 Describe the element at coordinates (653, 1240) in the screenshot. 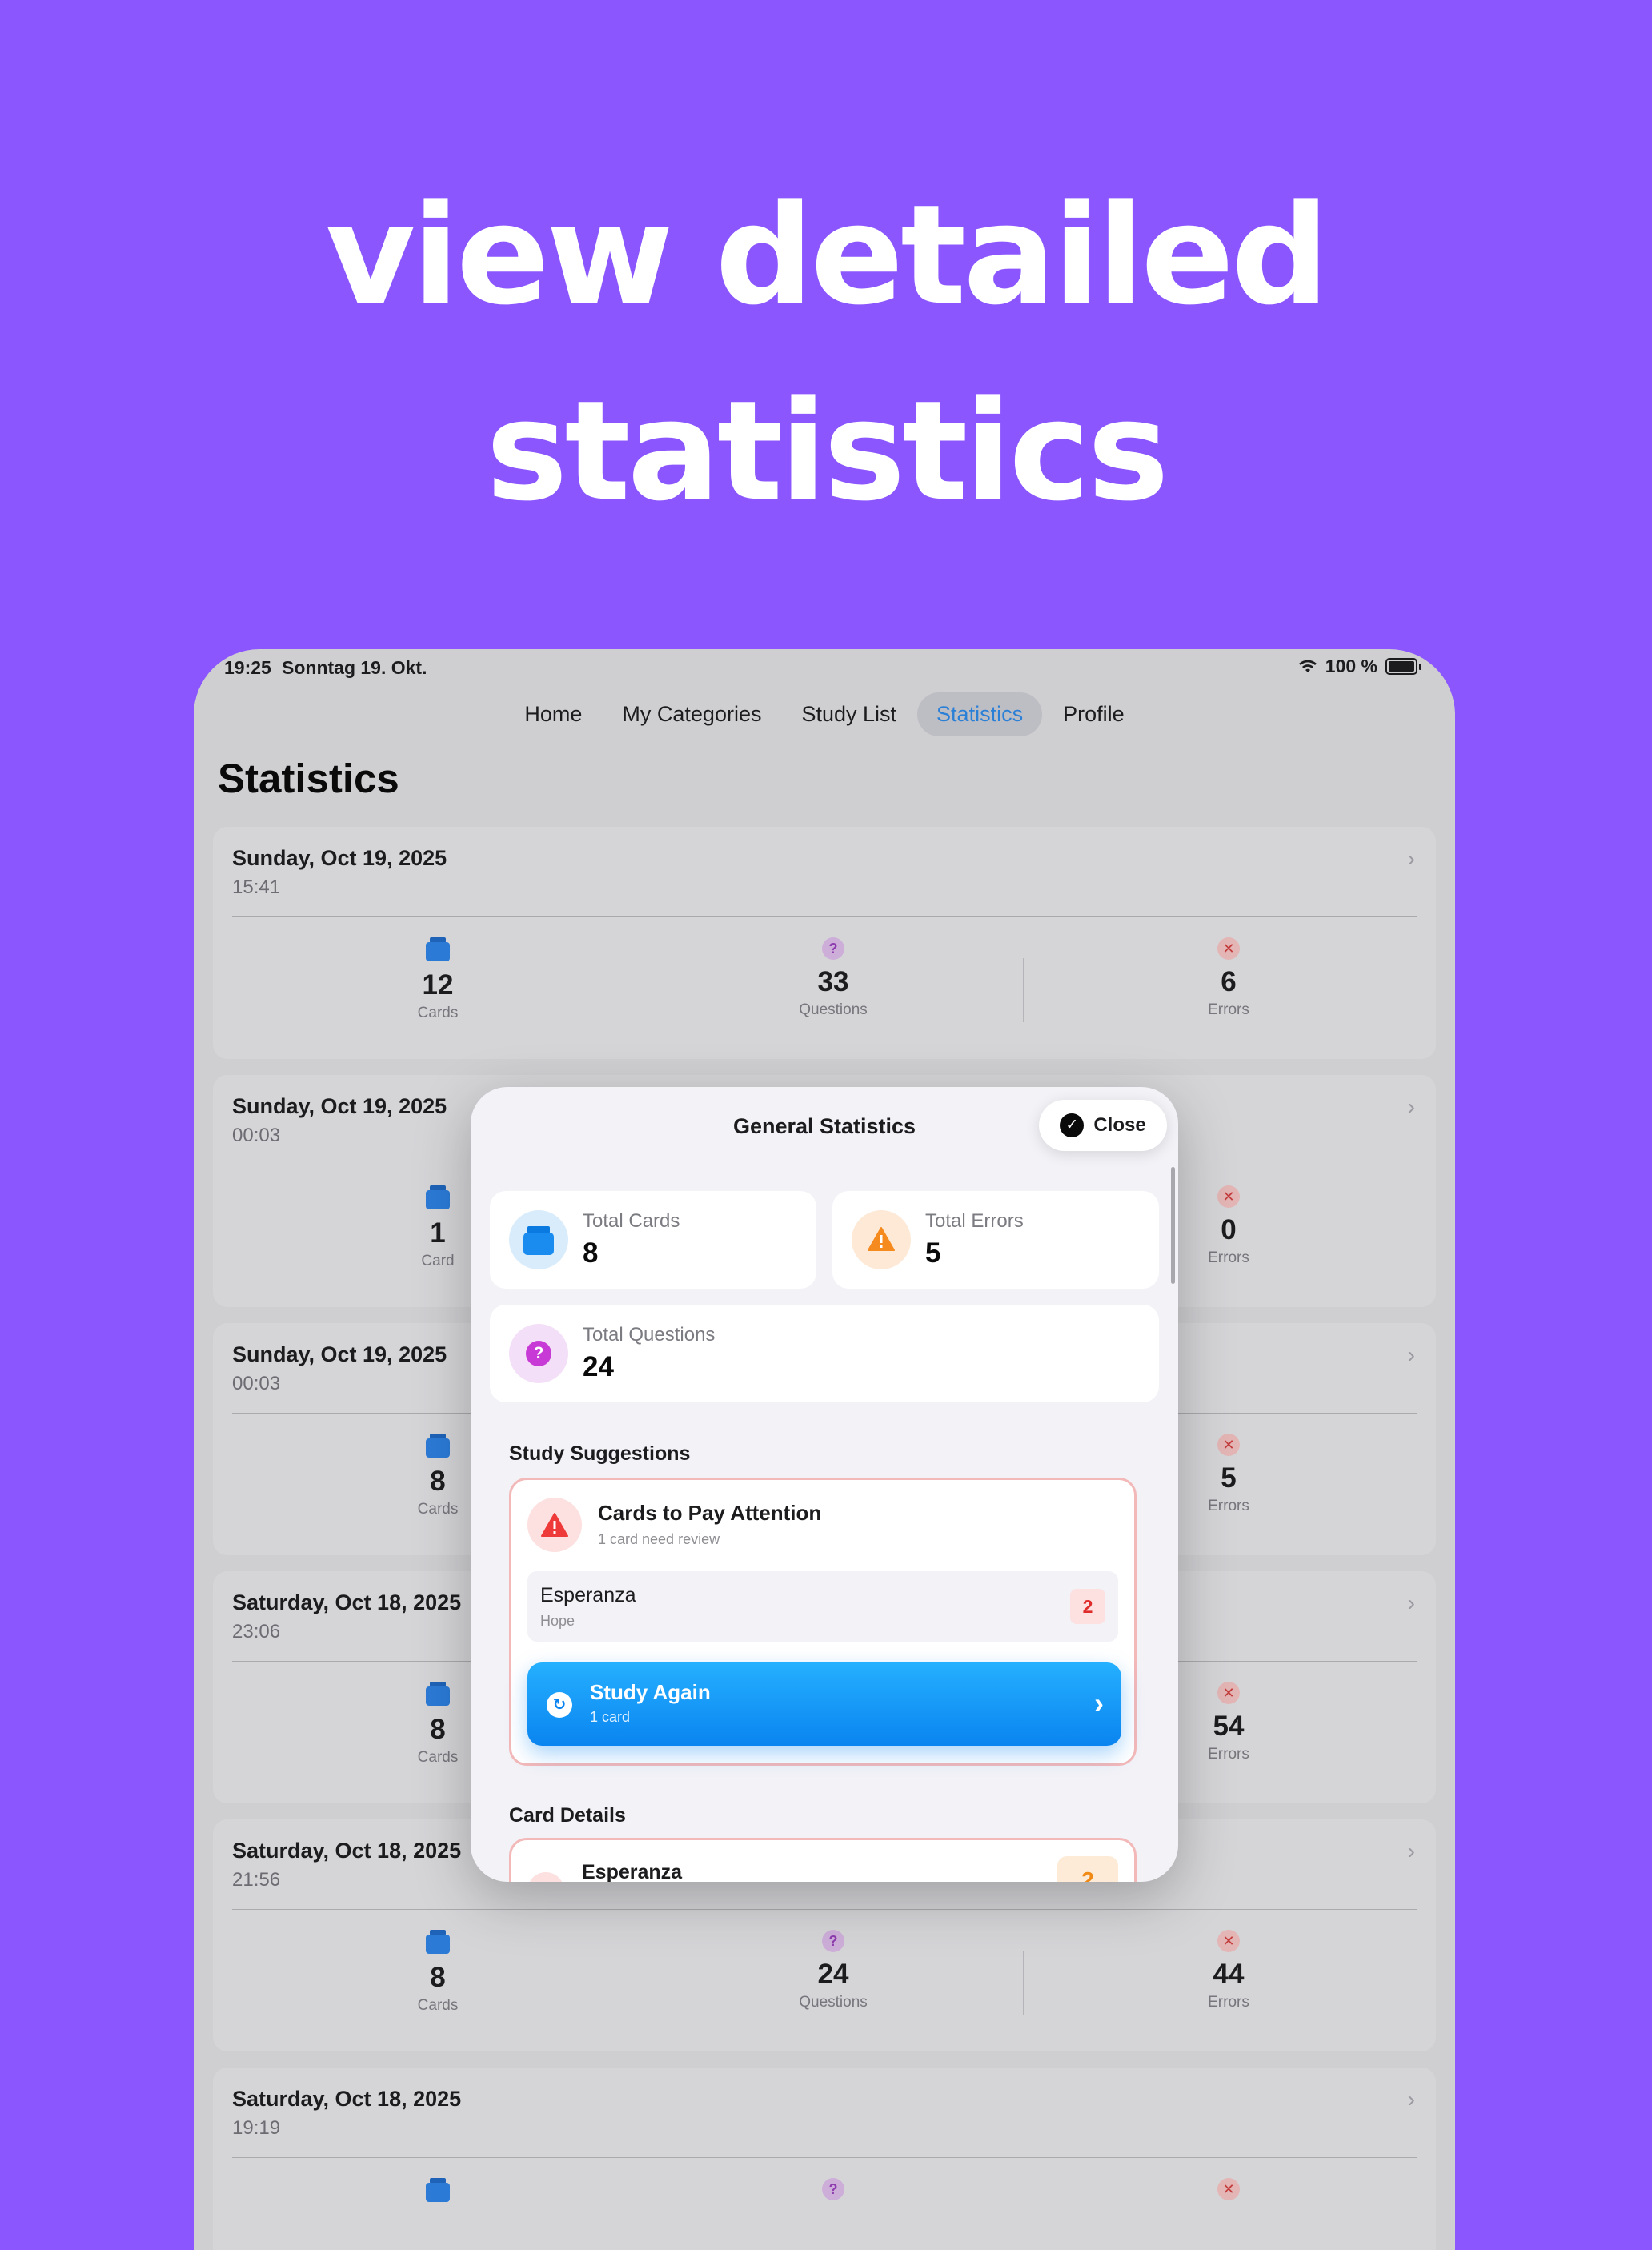

I see `total-cards-card: Total Cards 8` at that location.